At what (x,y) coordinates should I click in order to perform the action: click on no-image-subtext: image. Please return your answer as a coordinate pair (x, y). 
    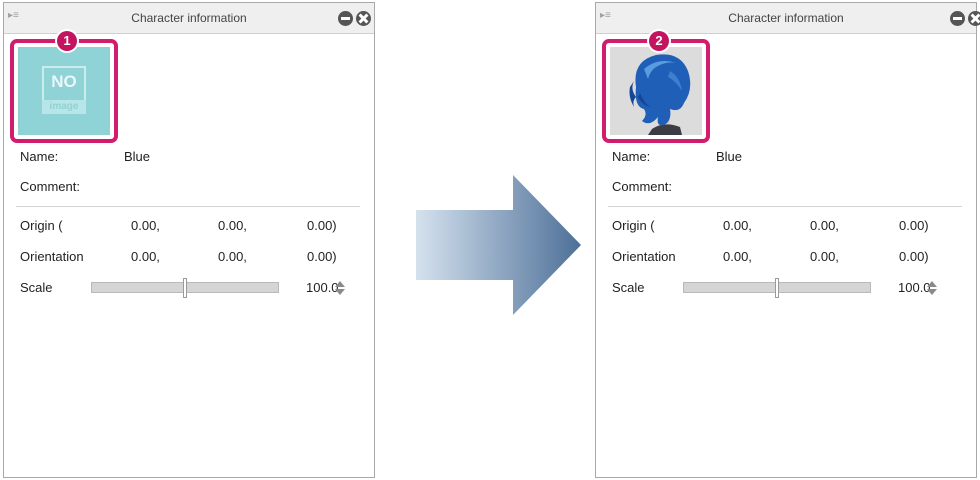
    Looking at the image, I should click on (64, 107).